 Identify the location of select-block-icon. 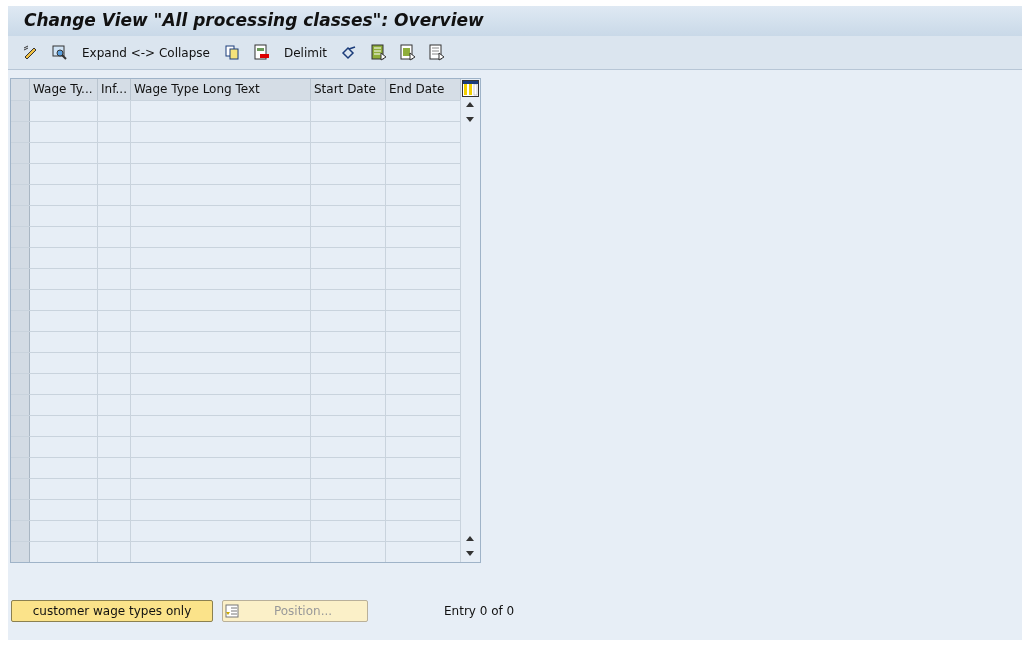
(407, 52).